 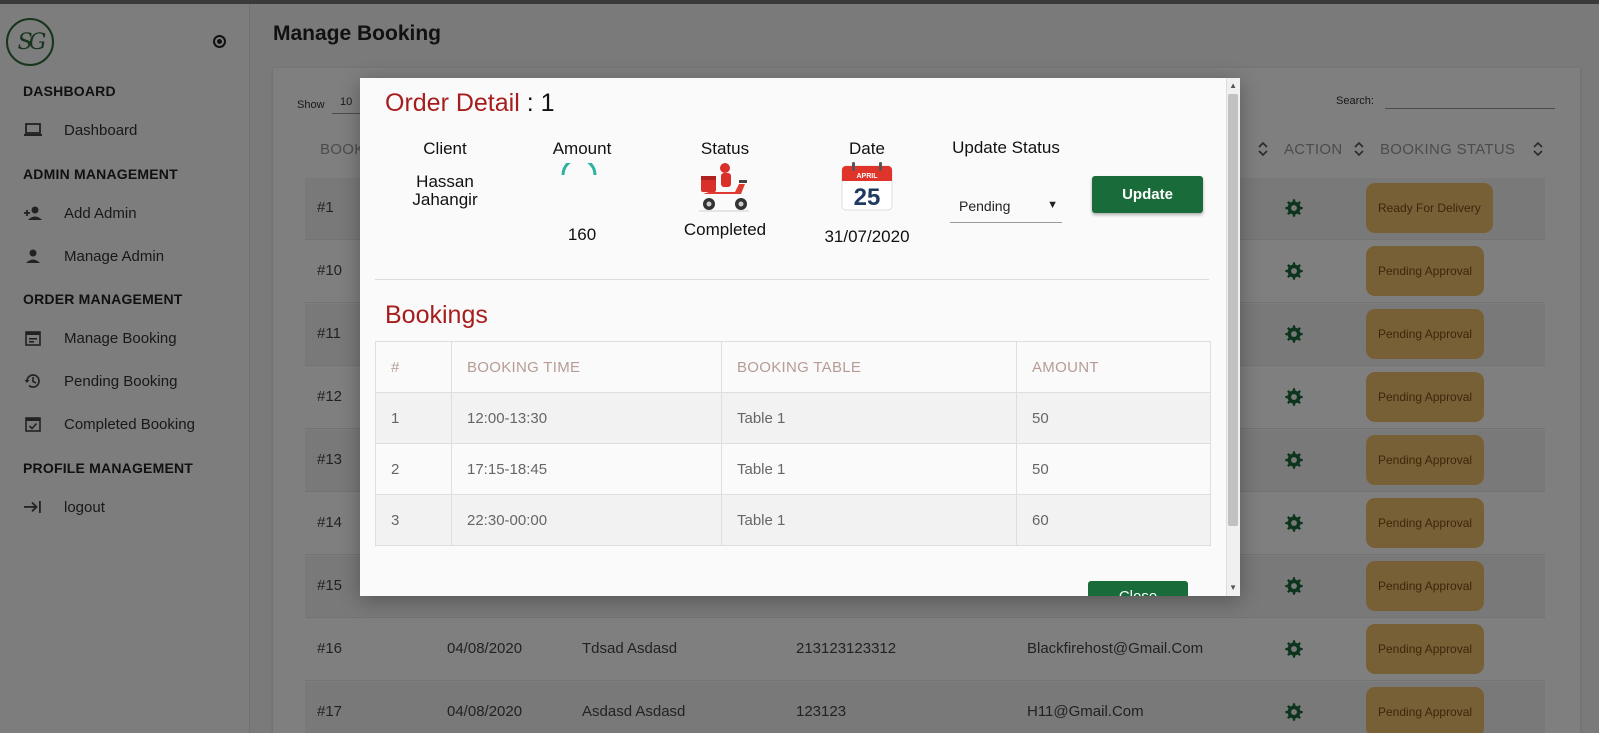 I want to click on chevron-down-icon: ▼, so click(x=1052, y=205).